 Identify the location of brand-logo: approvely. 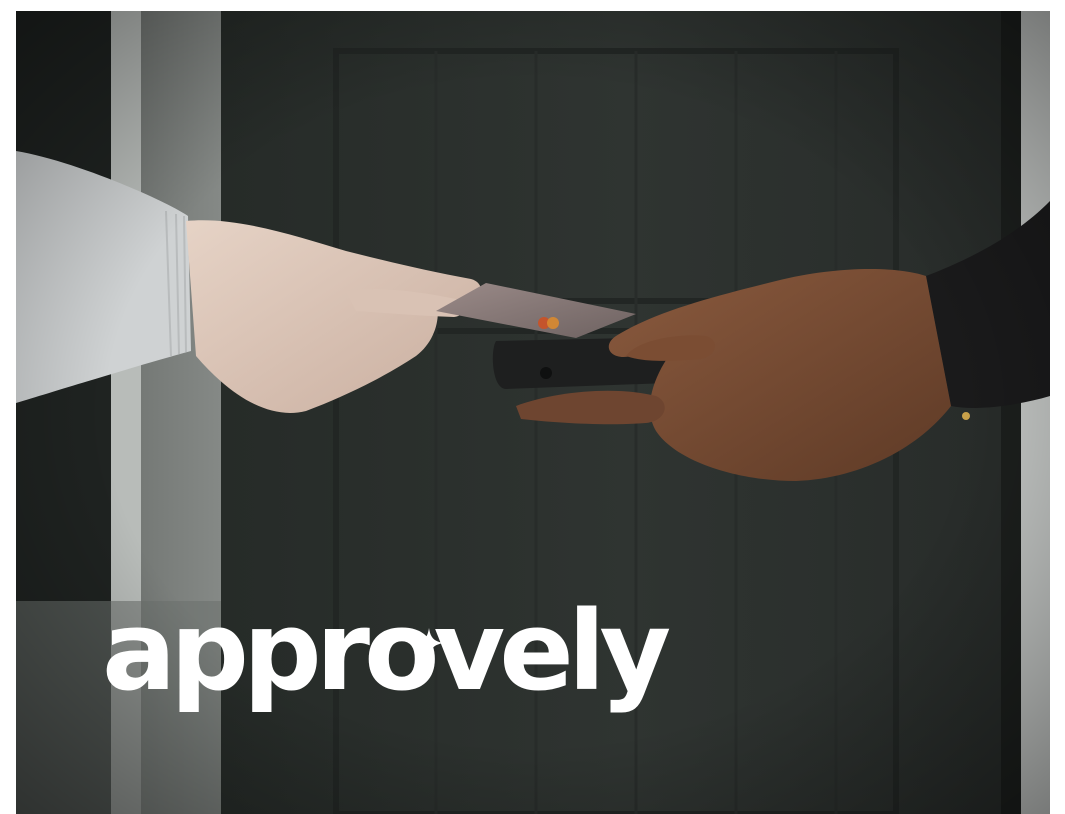
(386, 651).